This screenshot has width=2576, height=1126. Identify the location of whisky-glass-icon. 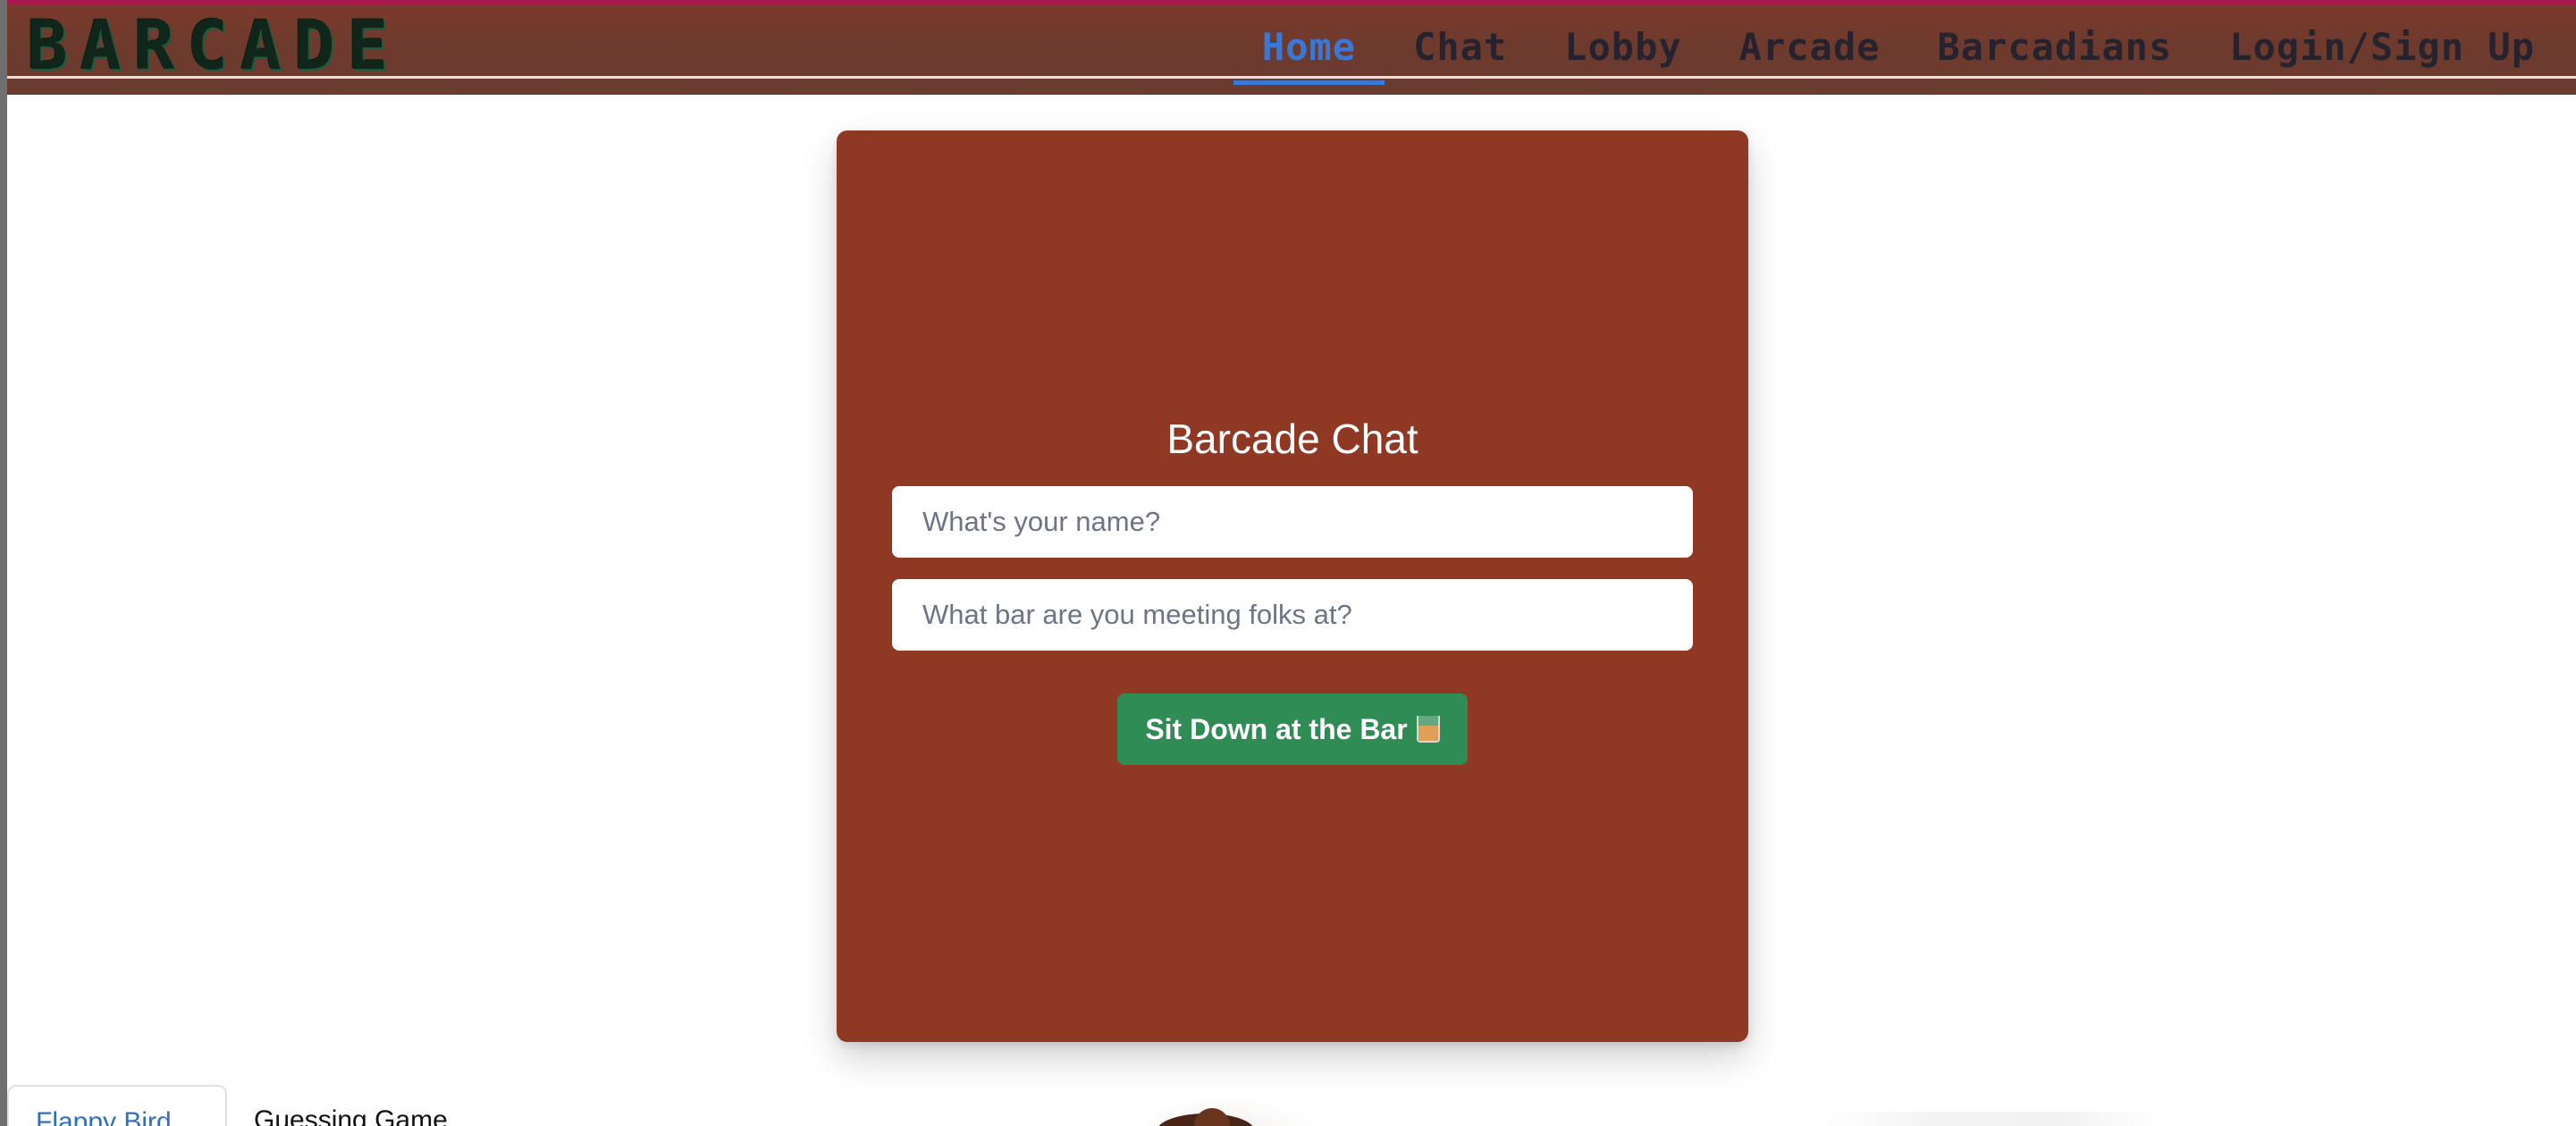
(1428, 730).